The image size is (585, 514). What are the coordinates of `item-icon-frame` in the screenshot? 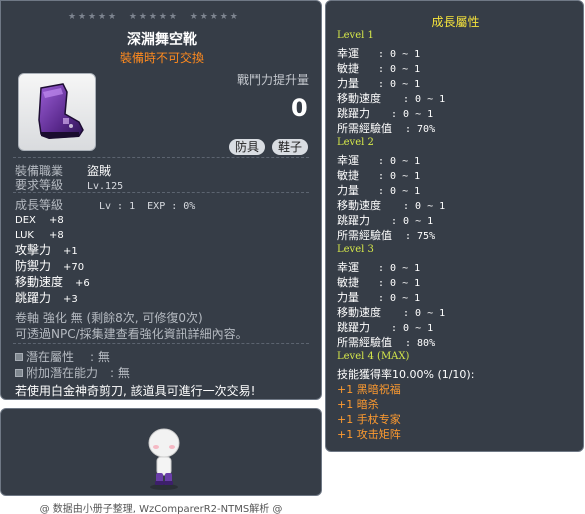 It's located at (57, 112).